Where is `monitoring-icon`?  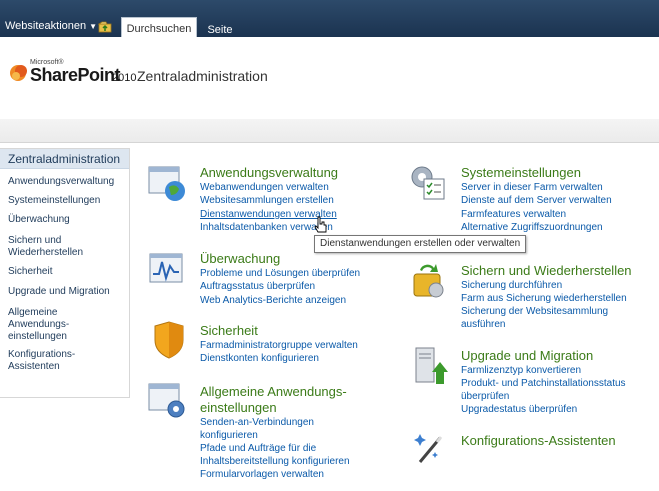
monitoring-icon is located at coordinates (166, 268).